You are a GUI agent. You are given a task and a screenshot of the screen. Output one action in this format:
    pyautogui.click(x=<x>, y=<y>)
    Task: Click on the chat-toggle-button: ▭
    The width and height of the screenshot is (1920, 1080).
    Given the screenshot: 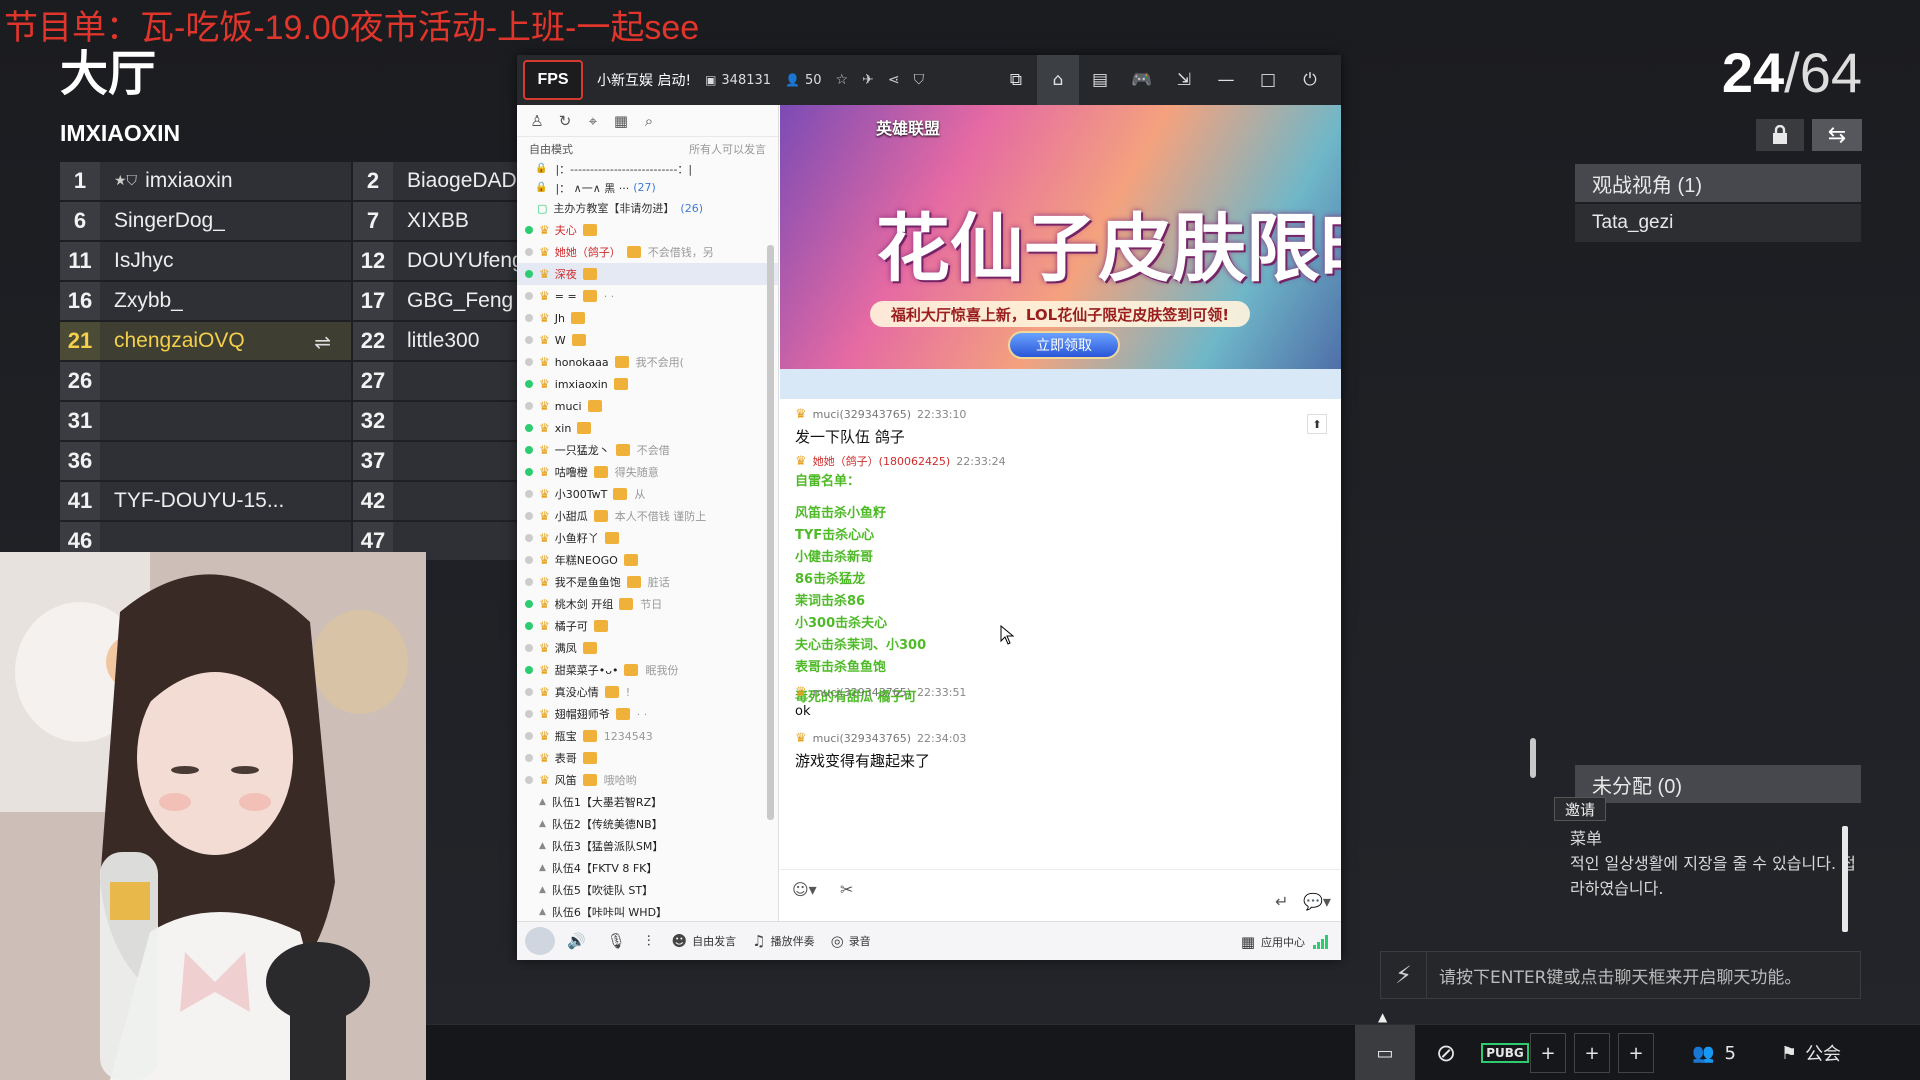 What is the action you would take?
    pyautogui.click(x=1385, y=1052)
    